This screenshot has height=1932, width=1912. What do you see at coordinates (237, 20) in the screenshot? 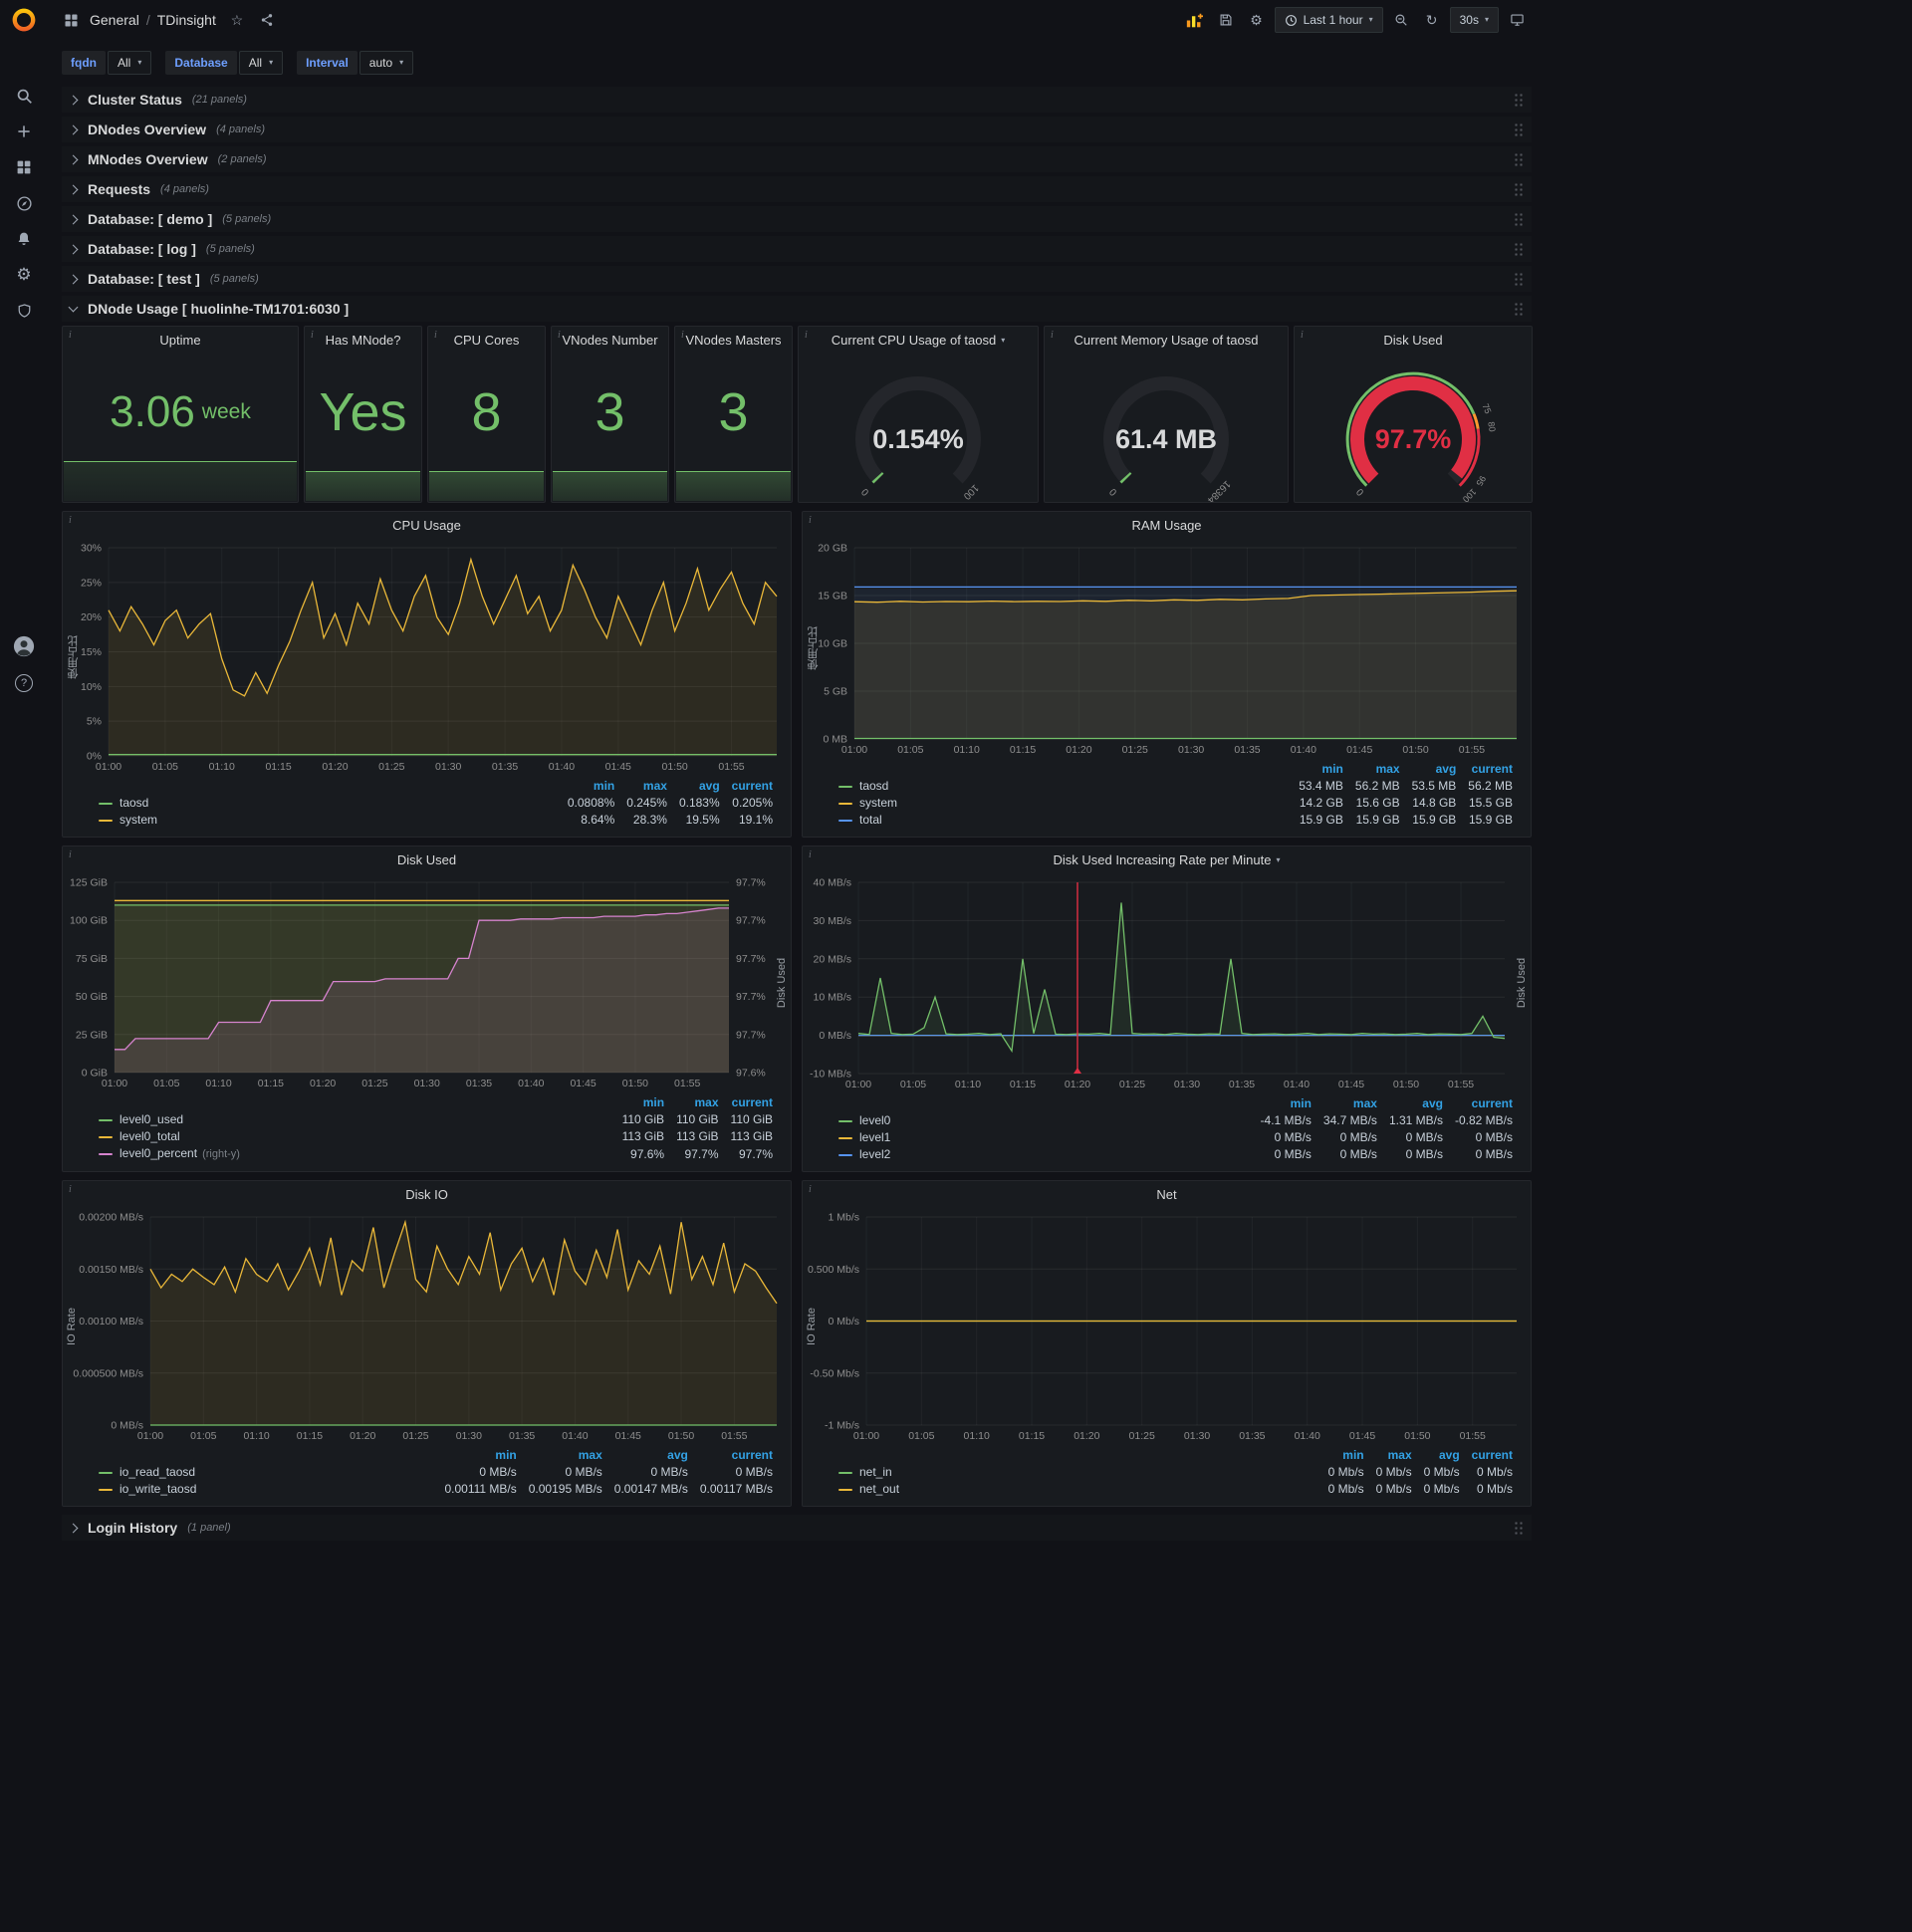
I see `star-icon: ☆` at bounding box center [237, 20].